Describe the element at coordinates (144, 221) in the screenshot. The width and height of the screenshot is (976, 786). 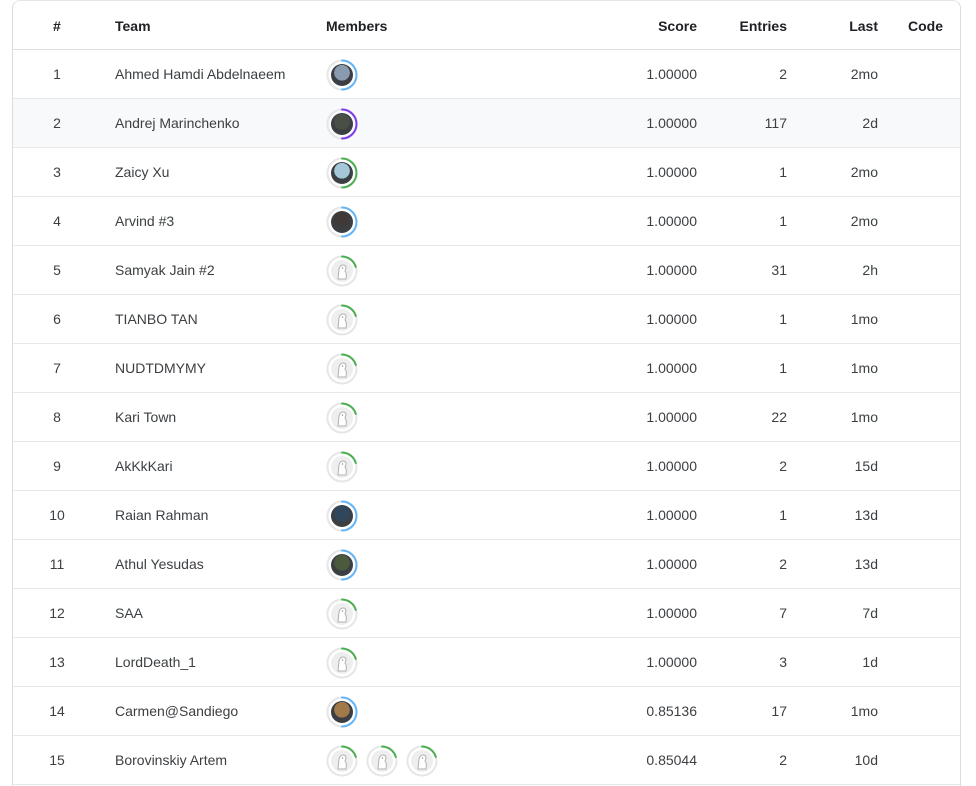
I see `team-name: Arvind #3` at that location.